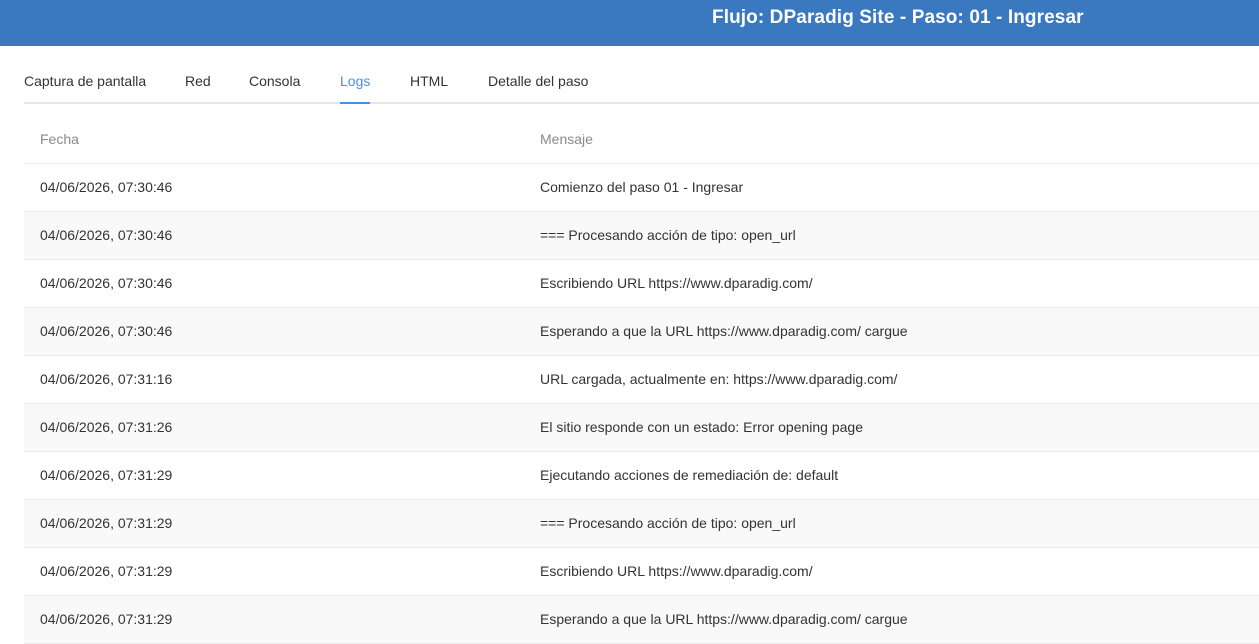 The image size is (1259, 644). Describe the element at coordinates (355, 83) in the screenshot. I see `tab-logs: Logs` at that location.